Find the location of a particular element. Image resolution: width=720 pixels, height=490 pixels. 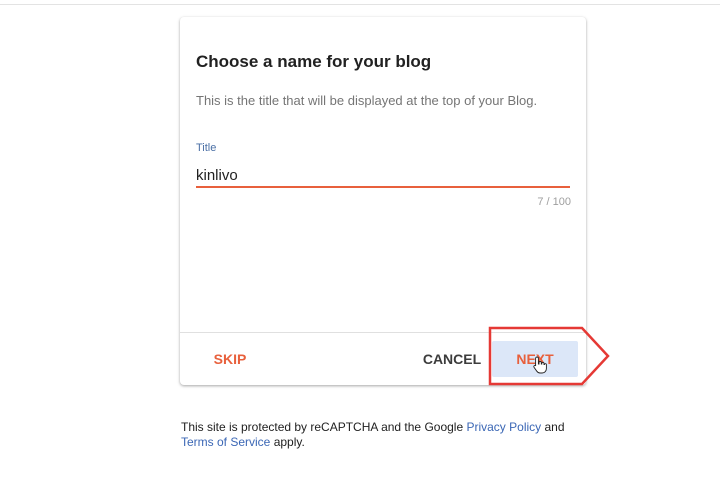

cancel-button: CANCEL is located at coordinates (452, 359).